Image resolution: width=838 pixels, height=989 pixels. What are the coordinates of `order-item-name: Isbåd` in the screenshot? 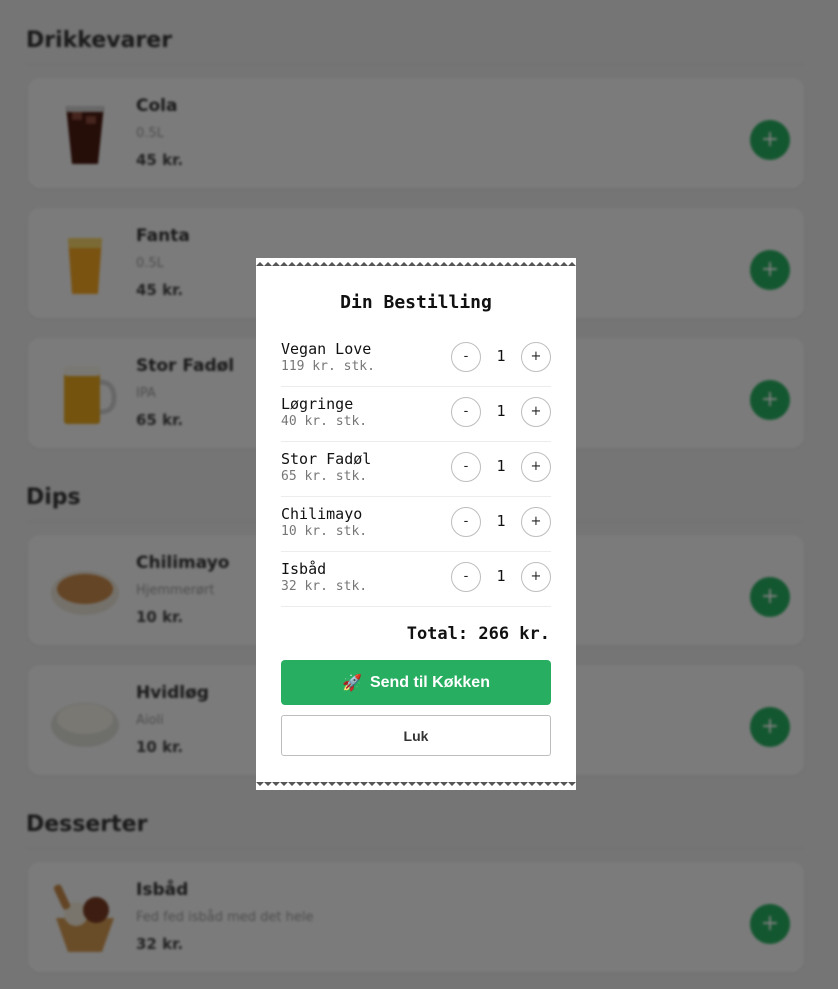 It's located at (304, 569).